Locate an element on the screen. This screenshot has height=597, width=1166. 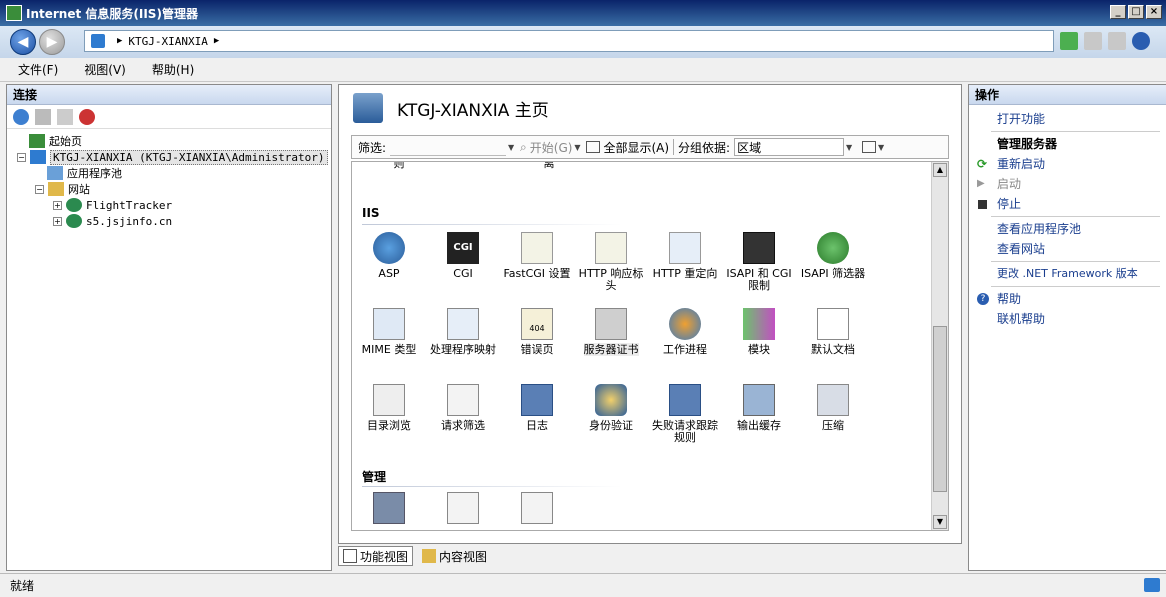
save-icon is located at coordinates (43, 116).